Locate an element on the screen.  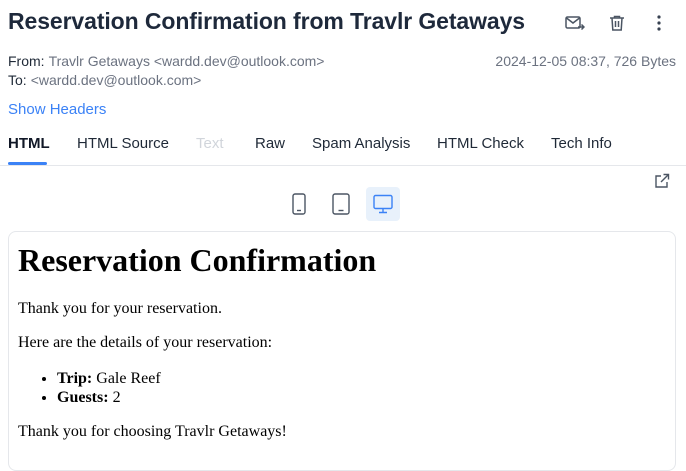
delete-button is located at coordinates (617, 23).